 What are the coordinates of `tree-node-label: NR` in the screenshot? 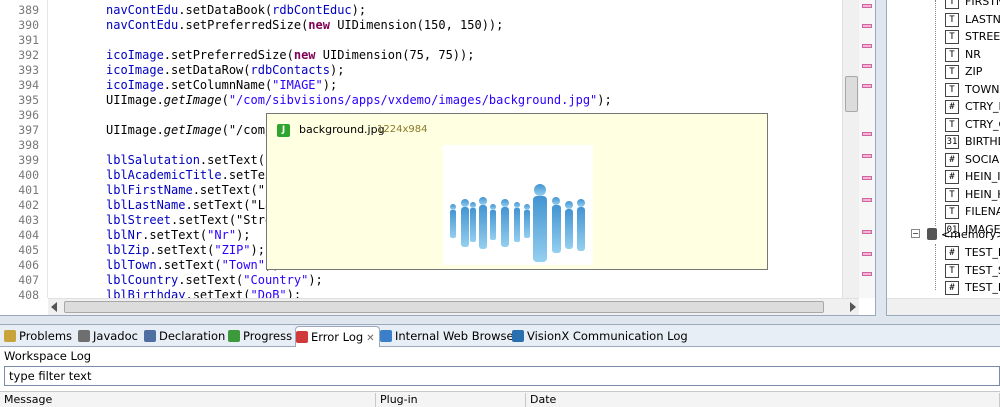 It's located at (973, 54).